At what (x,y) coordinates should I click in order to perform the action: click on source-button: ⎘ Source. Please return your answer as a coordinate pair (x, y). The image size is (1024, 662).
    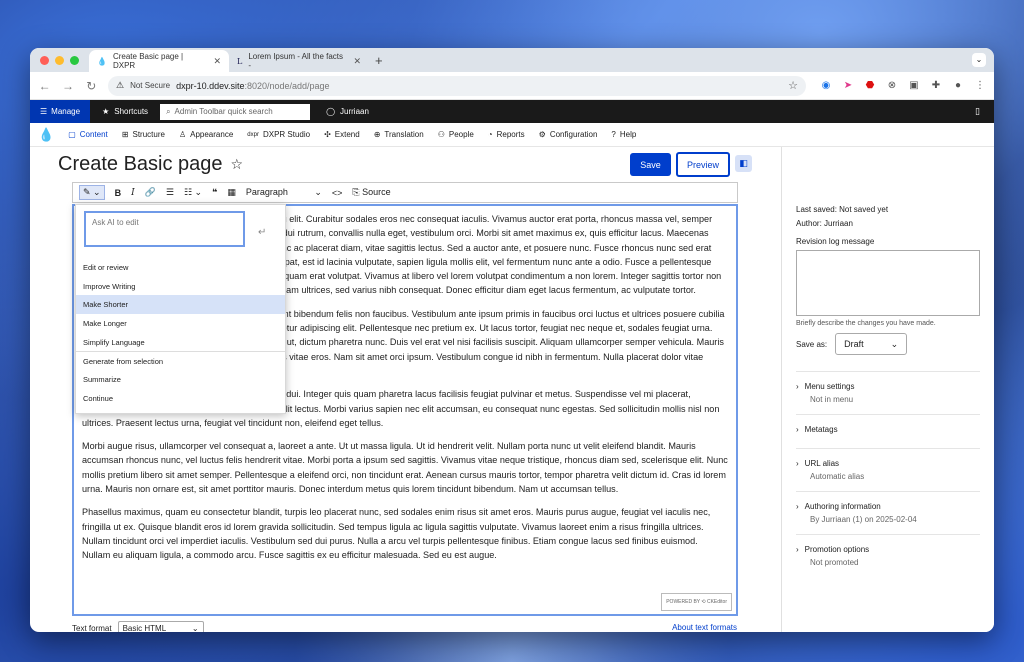
    Looking at the image, I should click on (371, 192).